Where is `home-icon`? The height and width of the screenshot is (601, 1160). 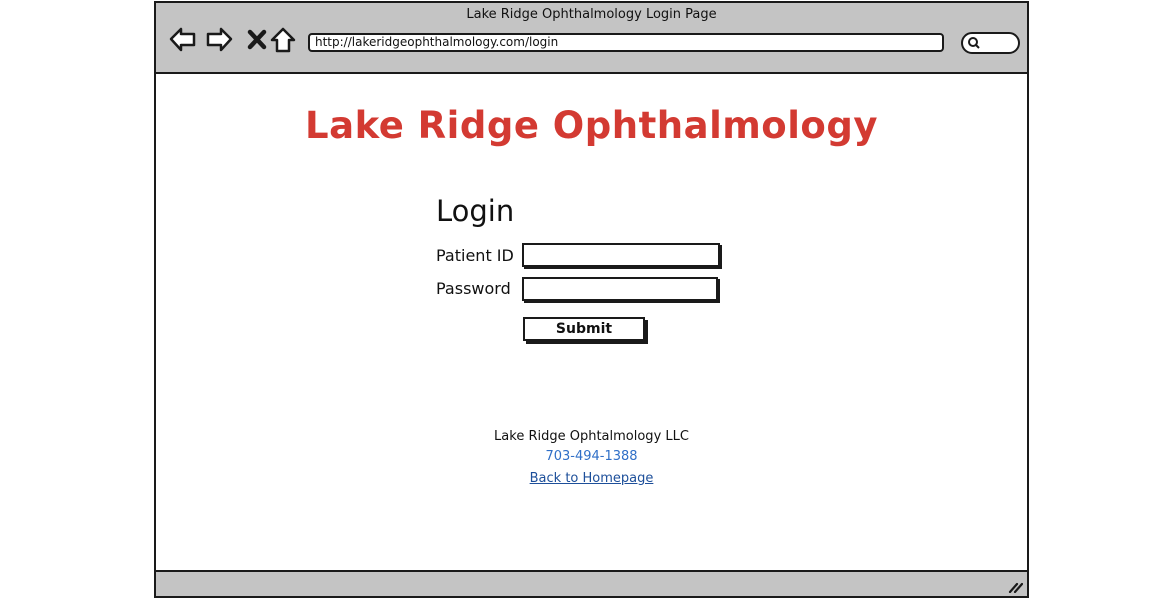 home-icon is located at coordinates (283, 40).